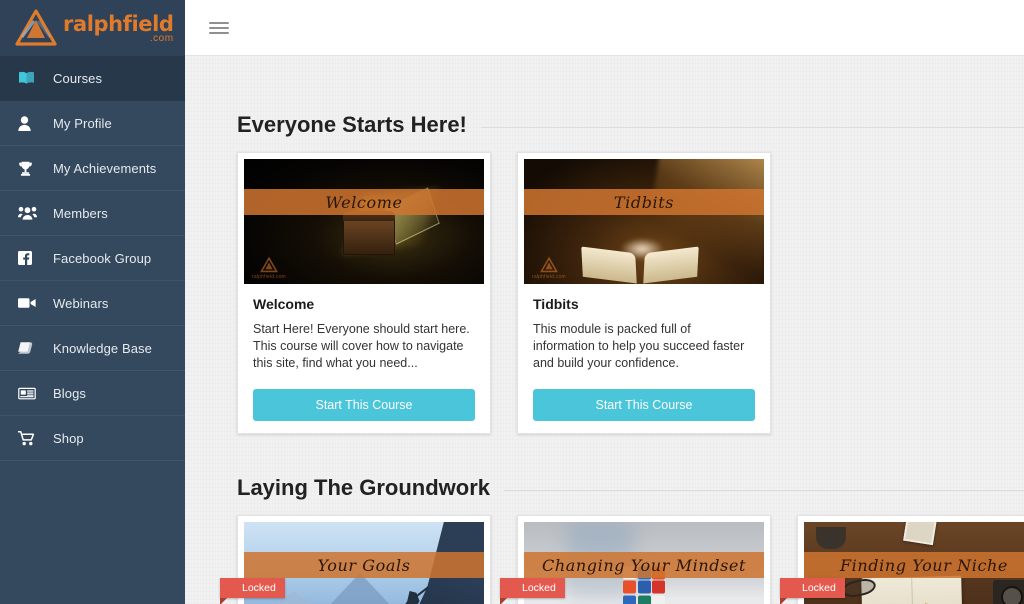  I want to click on top-header-bar, so click(604, 28).